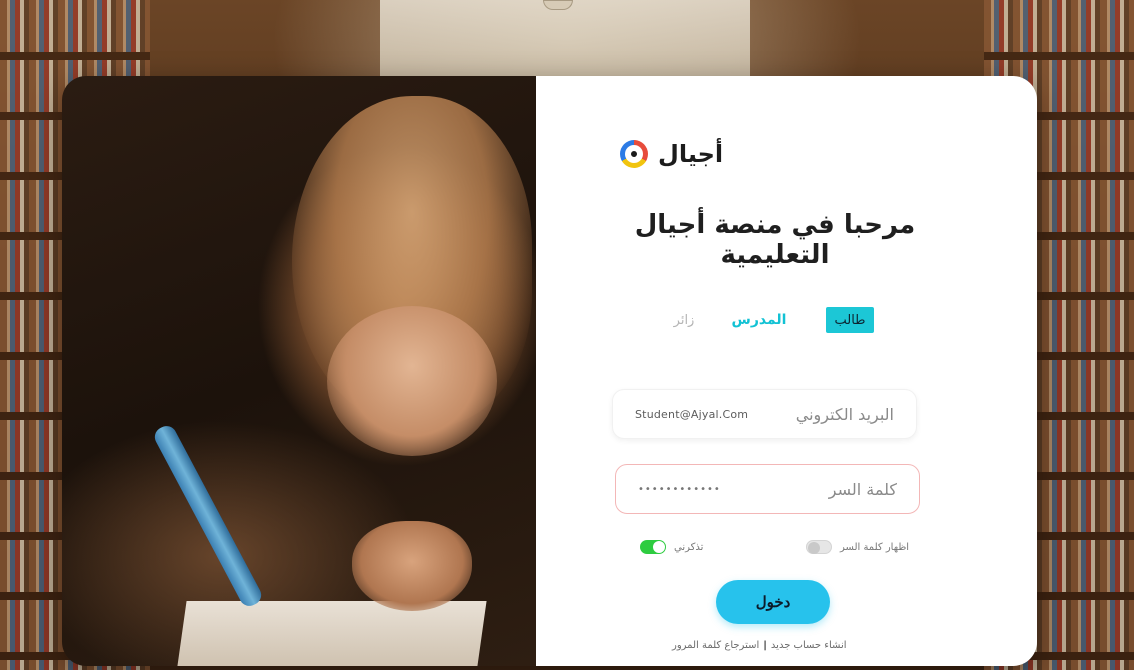  Describe the element at coordinates (775, 240) in the screenshot. I see `welcome-title: مرحبا في منصة أجيال التعليمية` at that location.